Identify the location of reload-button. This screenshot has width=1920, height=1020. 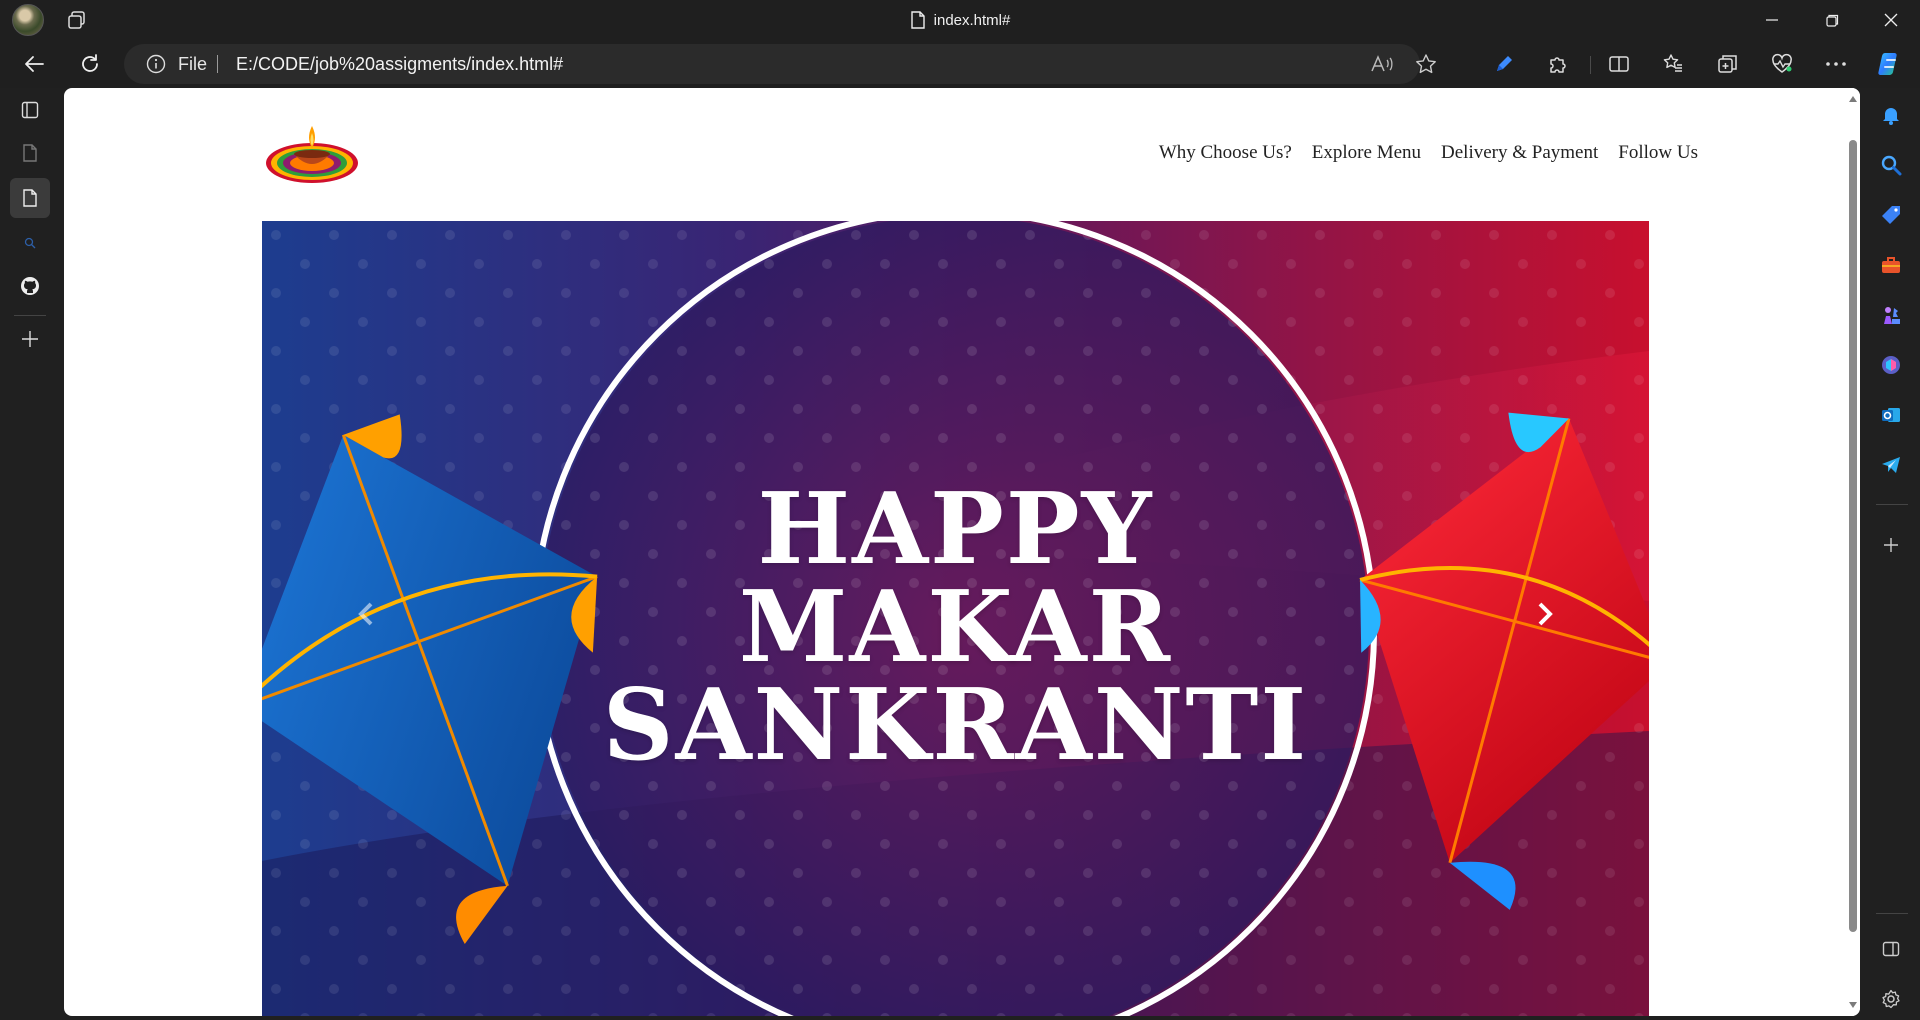
(90, 64).